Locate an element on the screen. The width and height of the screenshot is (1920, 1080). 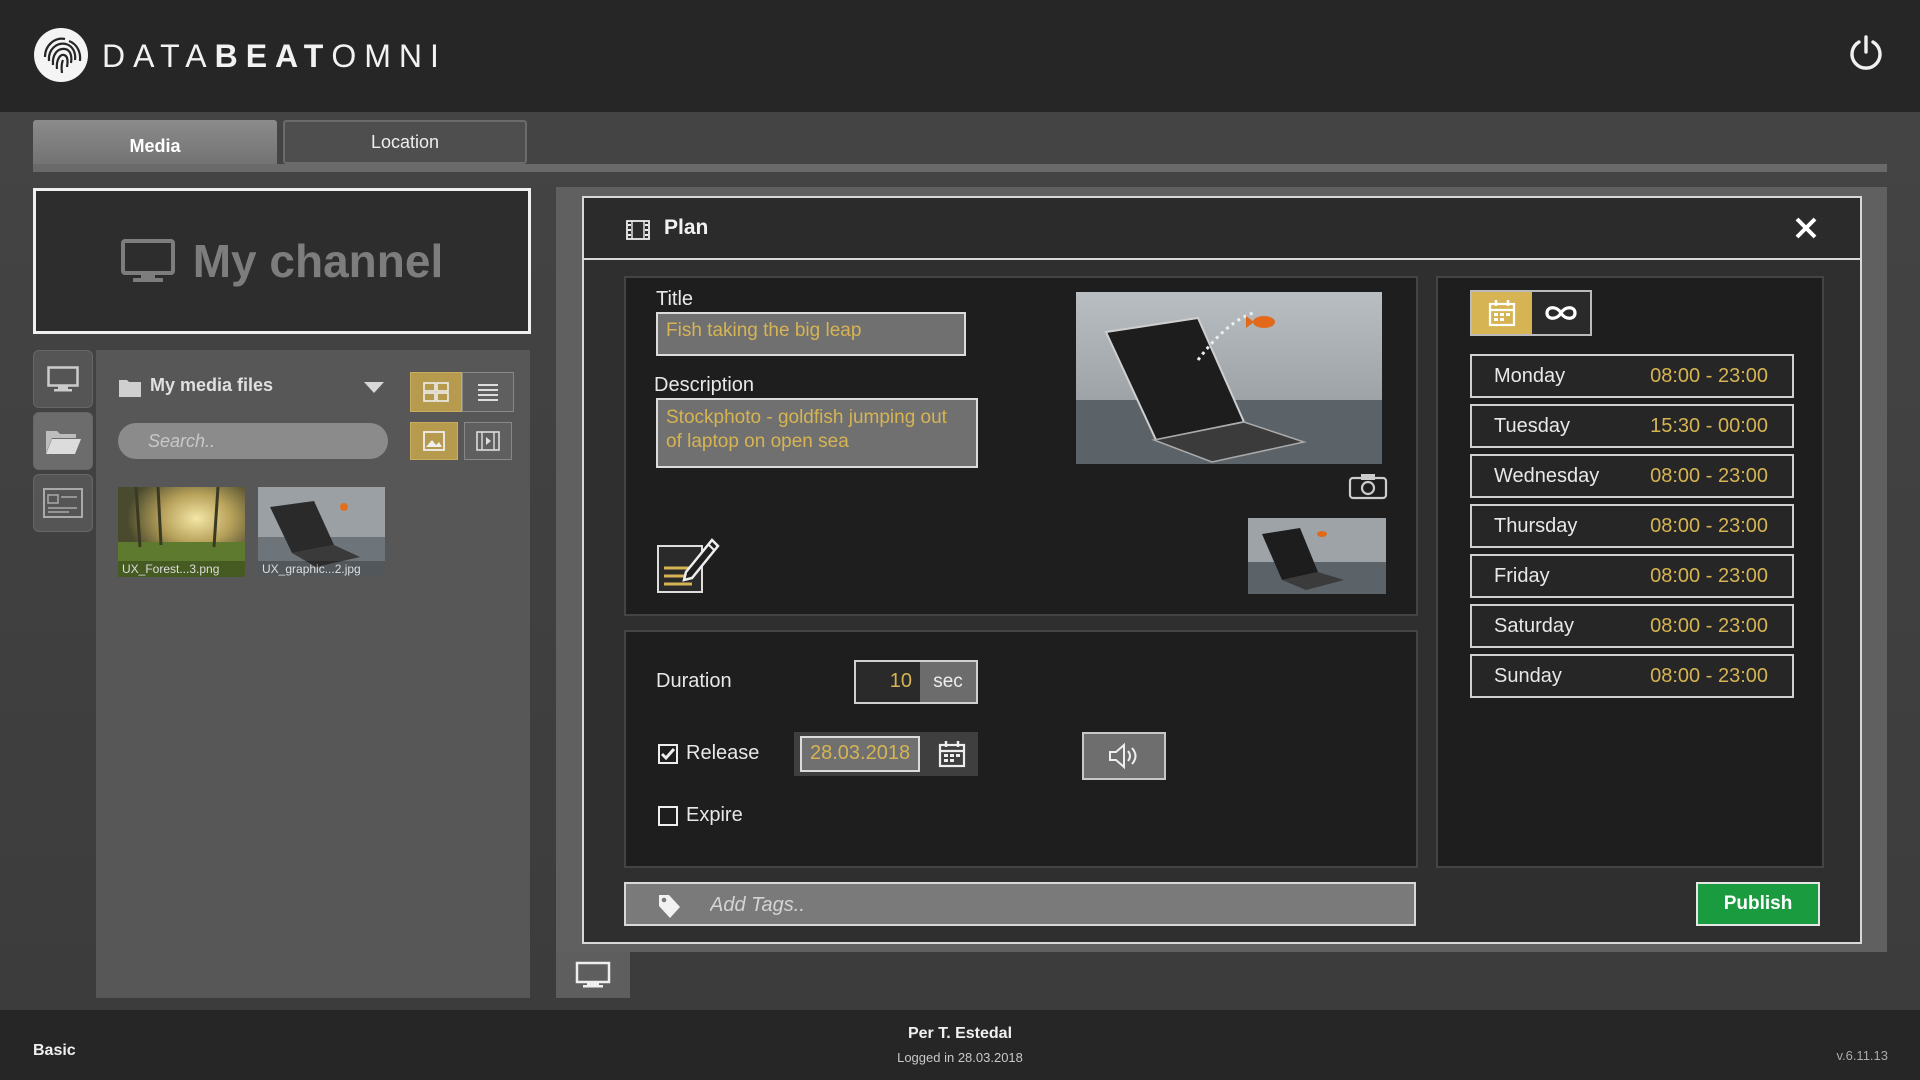
schedule-mode-toggle is located at coordinates (1531, 313).